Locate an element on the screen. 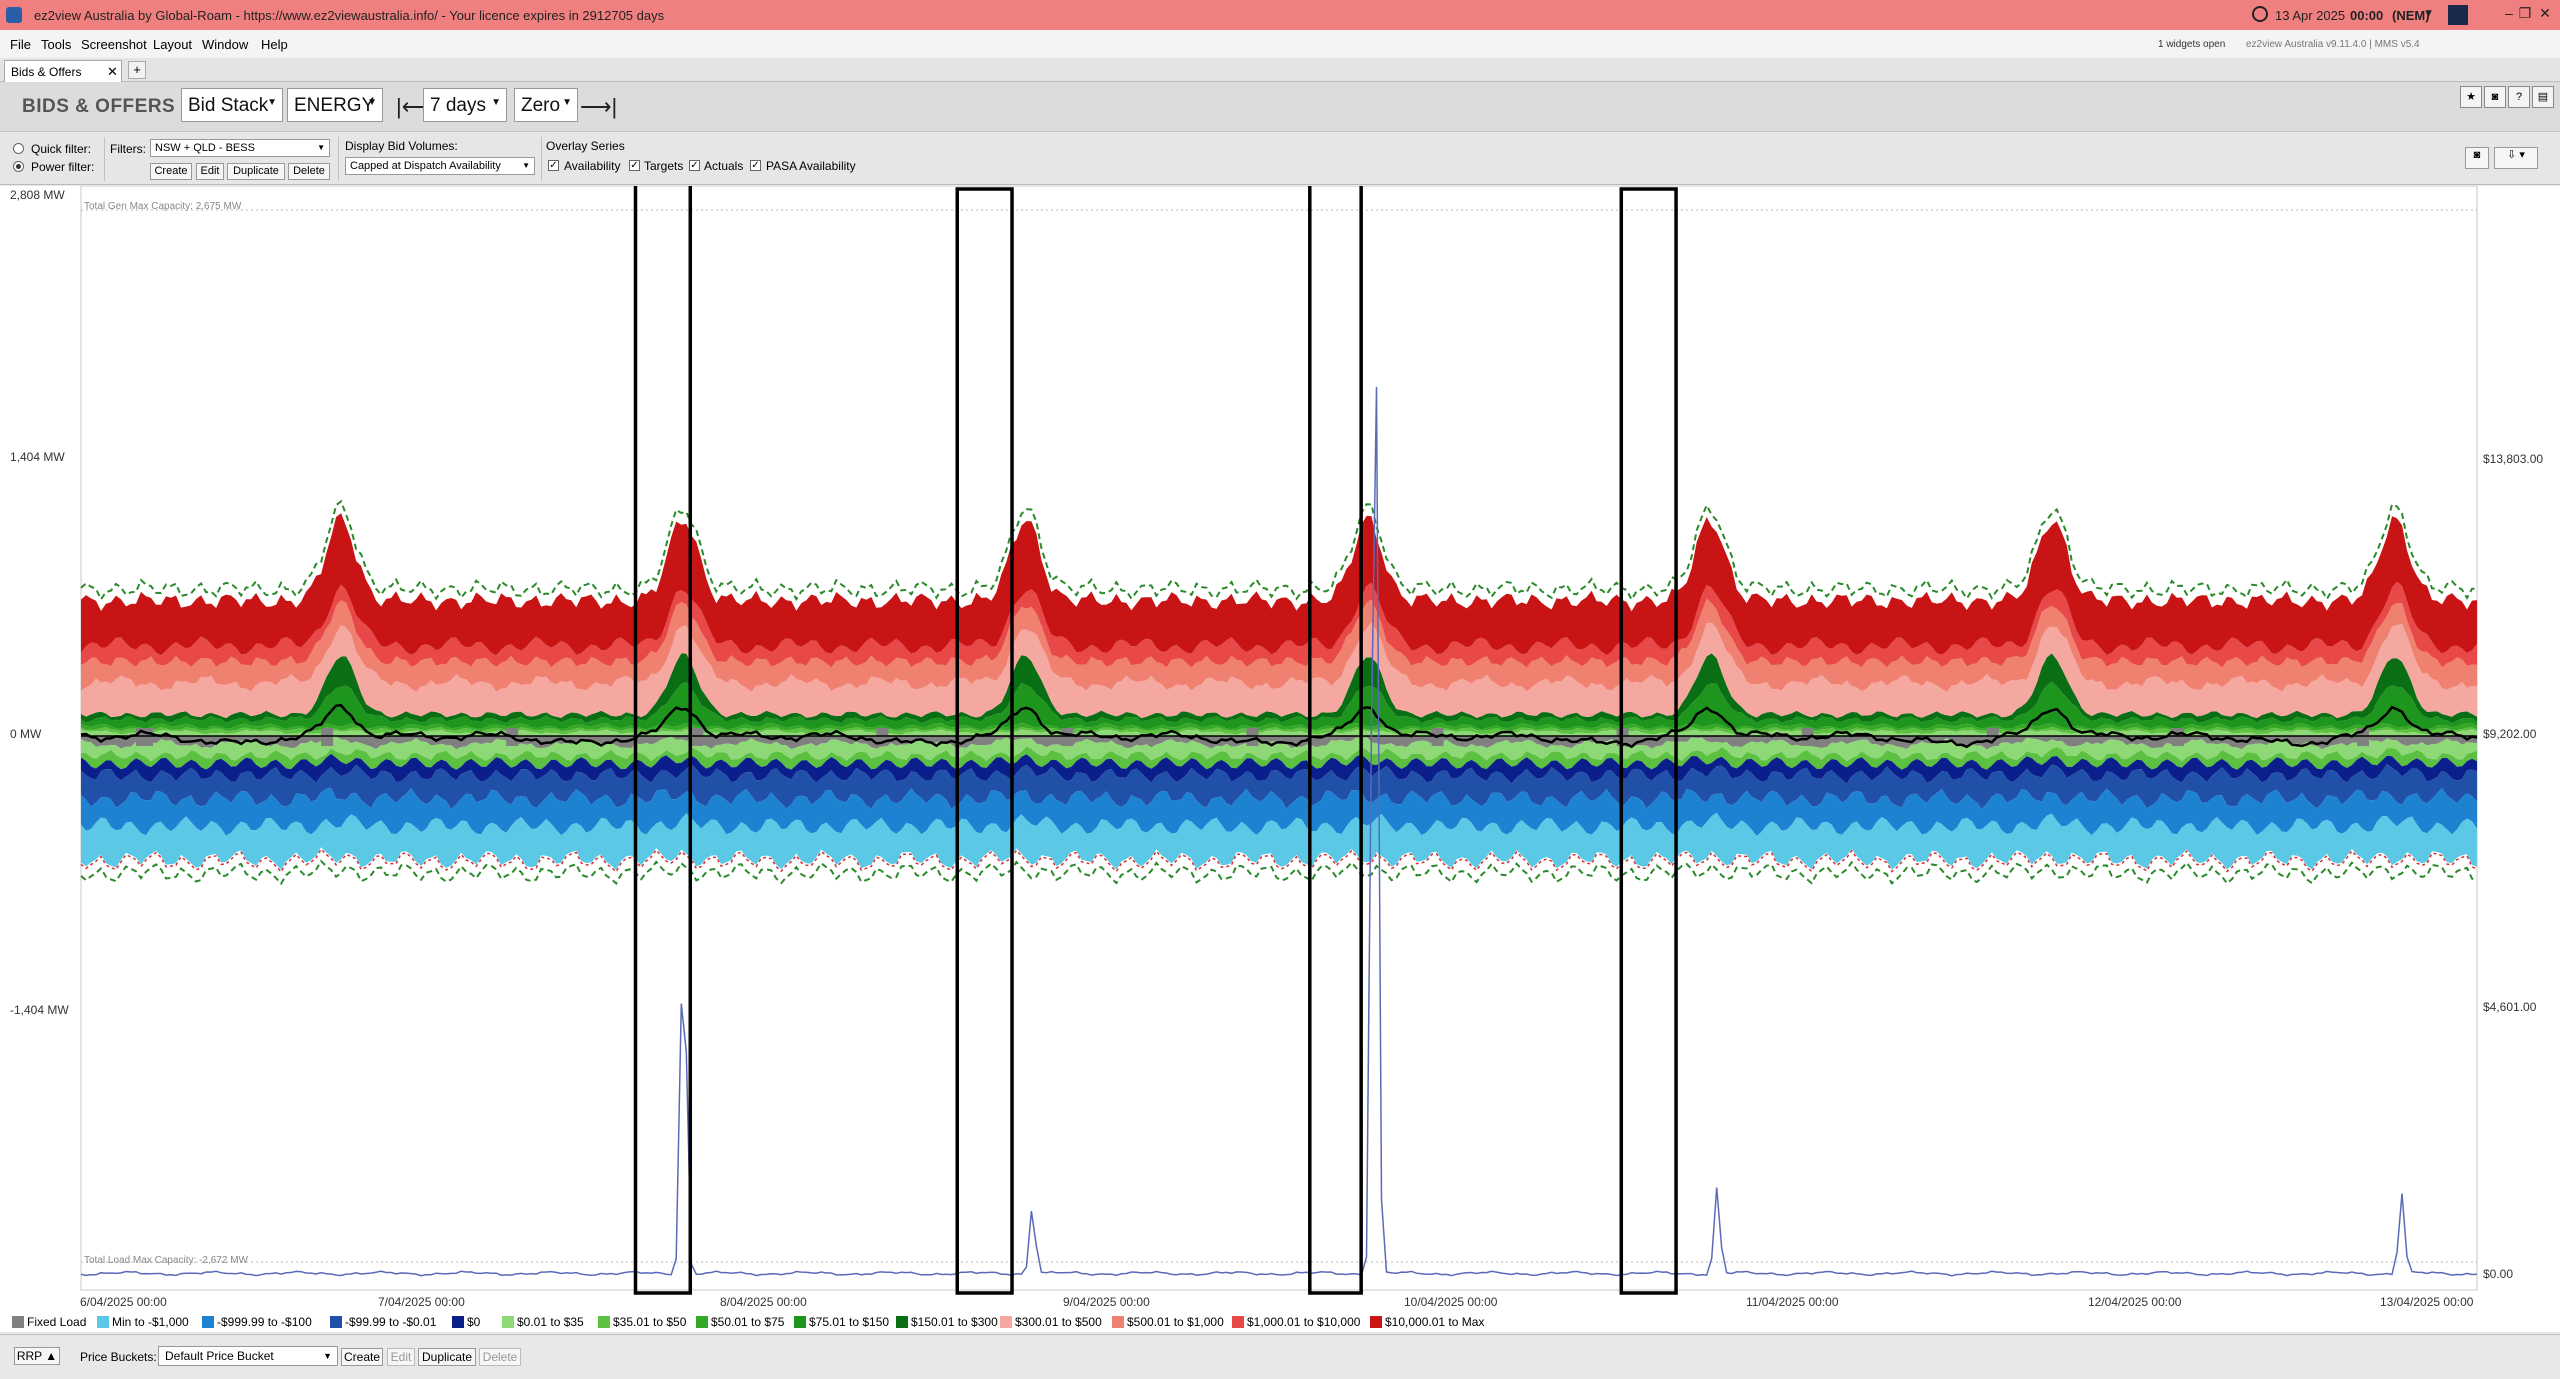  tab-bids-offers: Bids & Offers ✕ is located at coordinates (63, 71).